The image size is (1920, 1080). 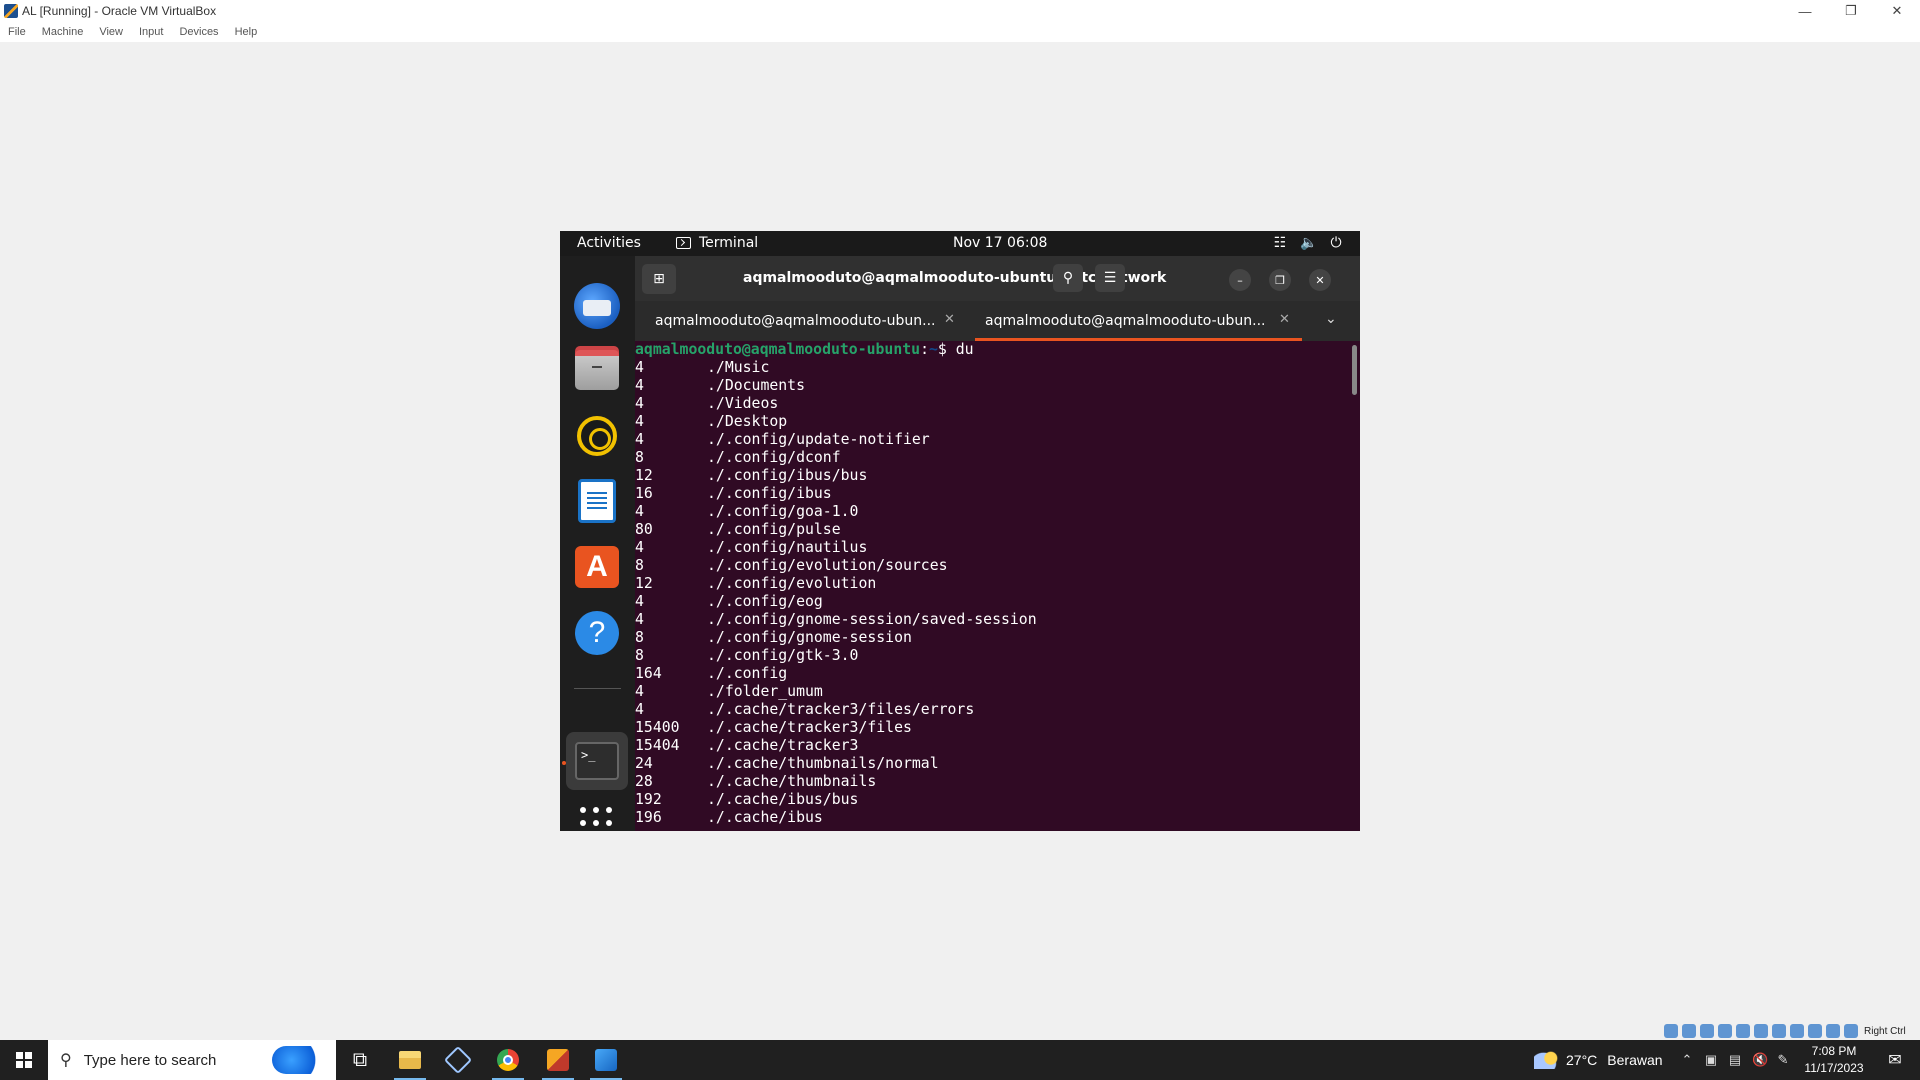 What do you see at coordinates (1743, 1031) in the screenshot?
I see `usb-icon` at bounding box center [1743, 1031].